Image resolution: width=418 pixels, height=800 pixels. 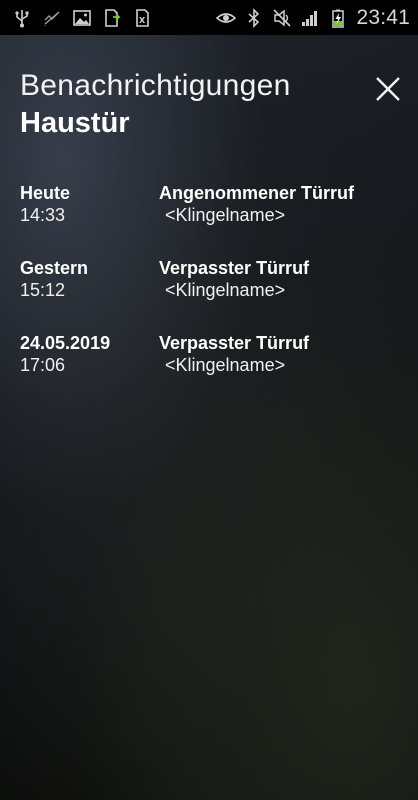 I want to click on entry-date: Heute, so click(x=45, y=193).